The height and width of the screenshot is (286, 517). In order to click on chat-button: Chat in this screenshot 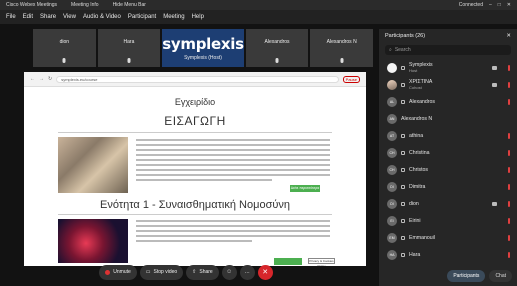, I will do `click(500, 276)`.